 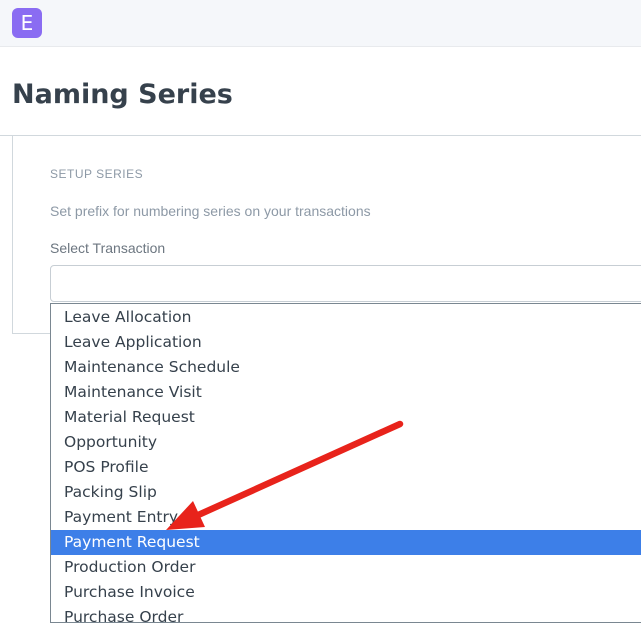 I want to click on page-title: Naming Series, so click(x=122, y=94).